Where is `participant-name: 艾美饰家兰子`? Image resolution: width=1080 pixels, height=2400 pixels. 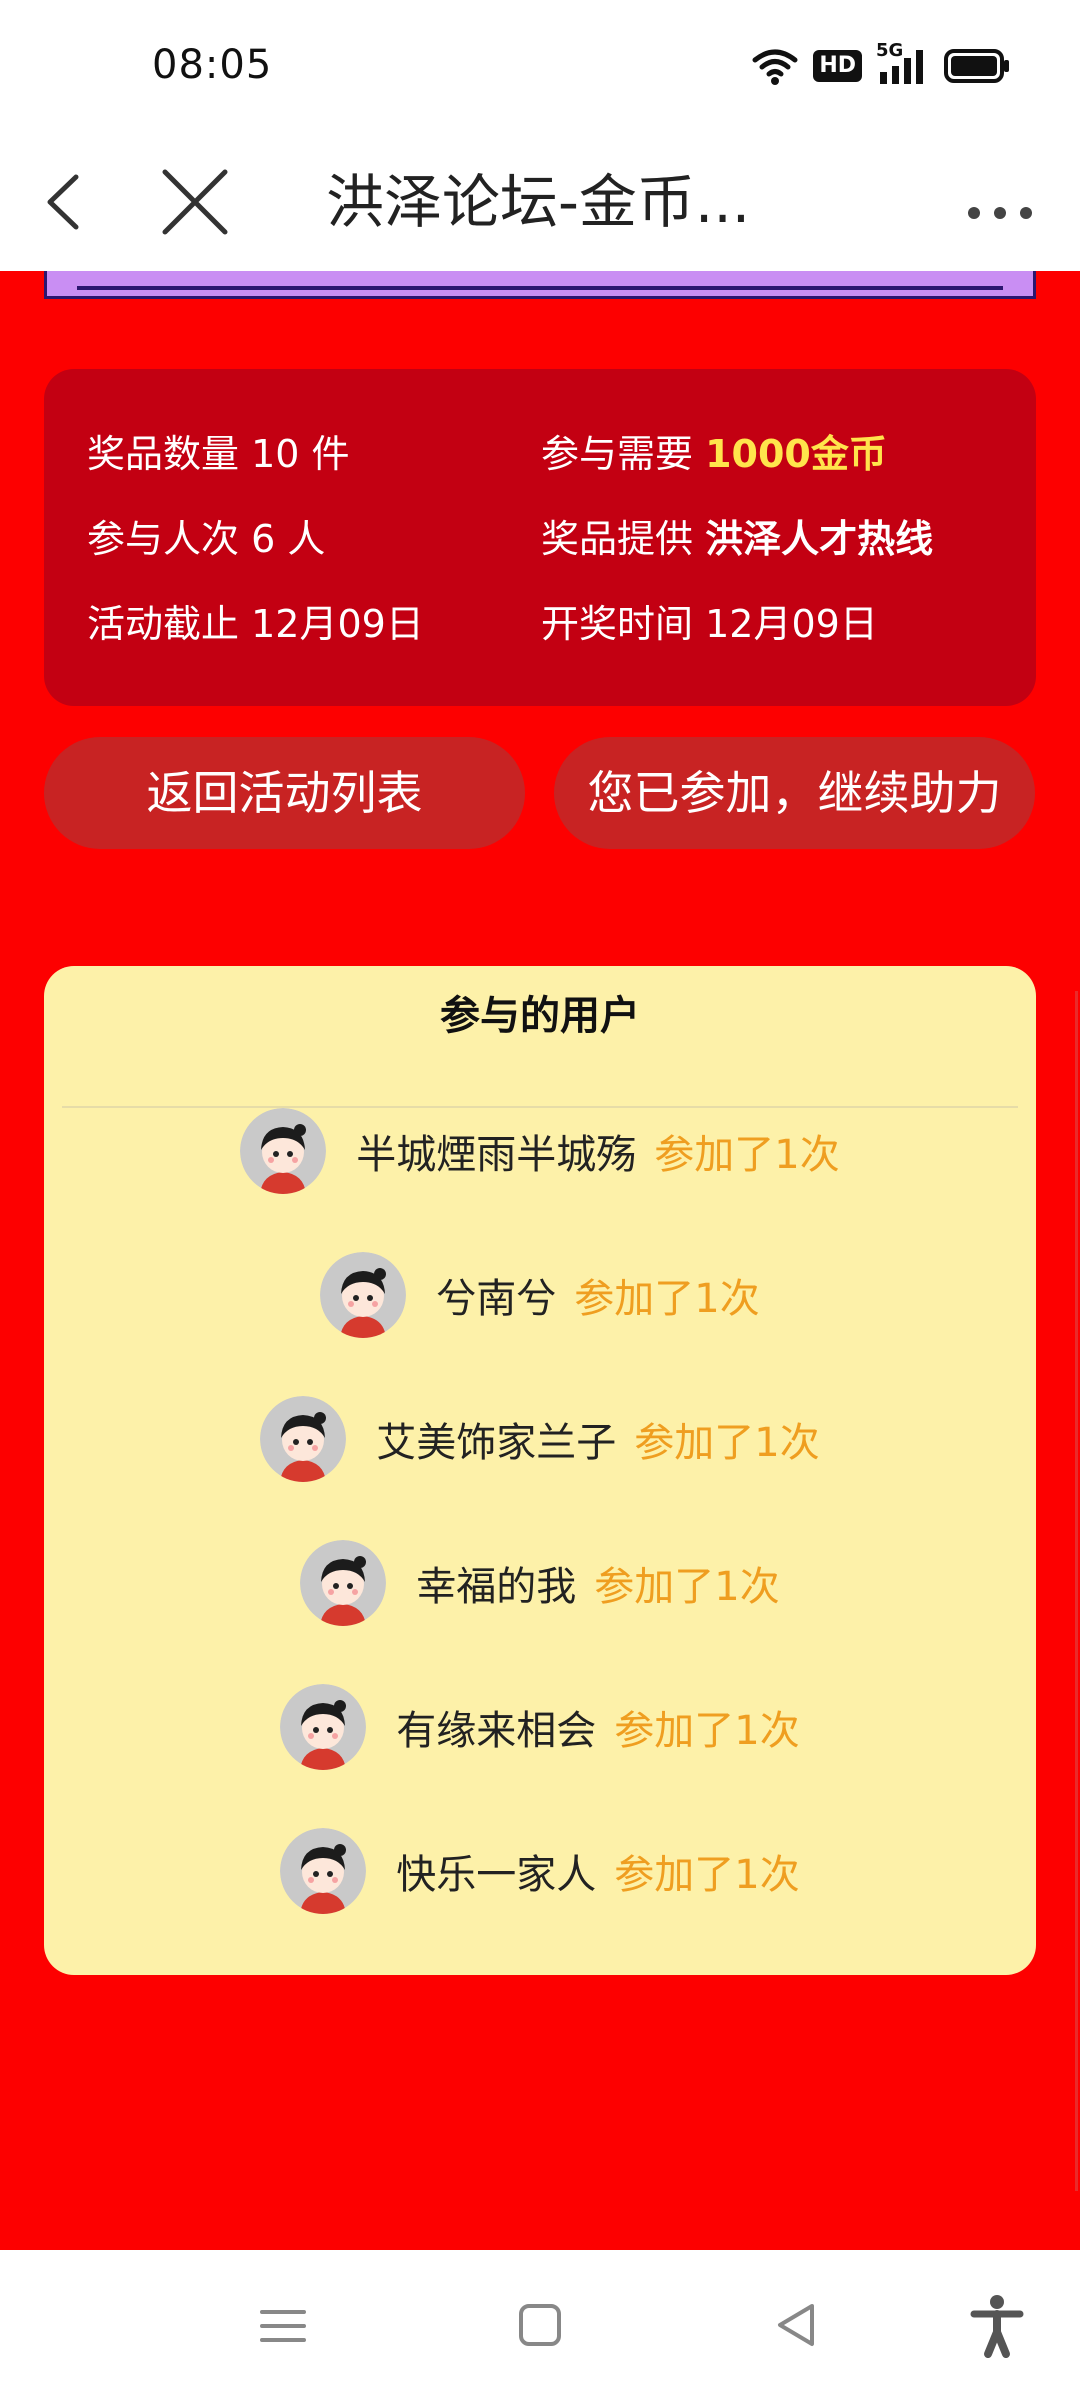 participant-name: 艾美饰家兰子 is located at coordinates (496, 1443).